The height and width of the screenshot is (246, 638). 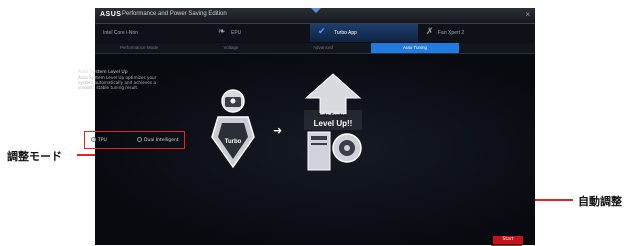 I want to click on tab-turbo-app-label: Turbo App, so click(x=345, y=33).